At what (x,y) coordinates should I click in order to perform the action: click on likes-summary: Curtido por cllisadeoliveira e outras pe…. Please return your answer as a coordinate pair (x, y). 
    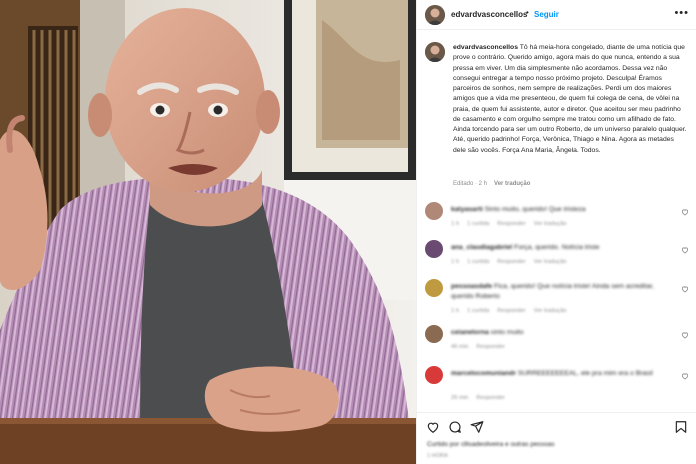
    Looking at the image, I should click on (527, 444).